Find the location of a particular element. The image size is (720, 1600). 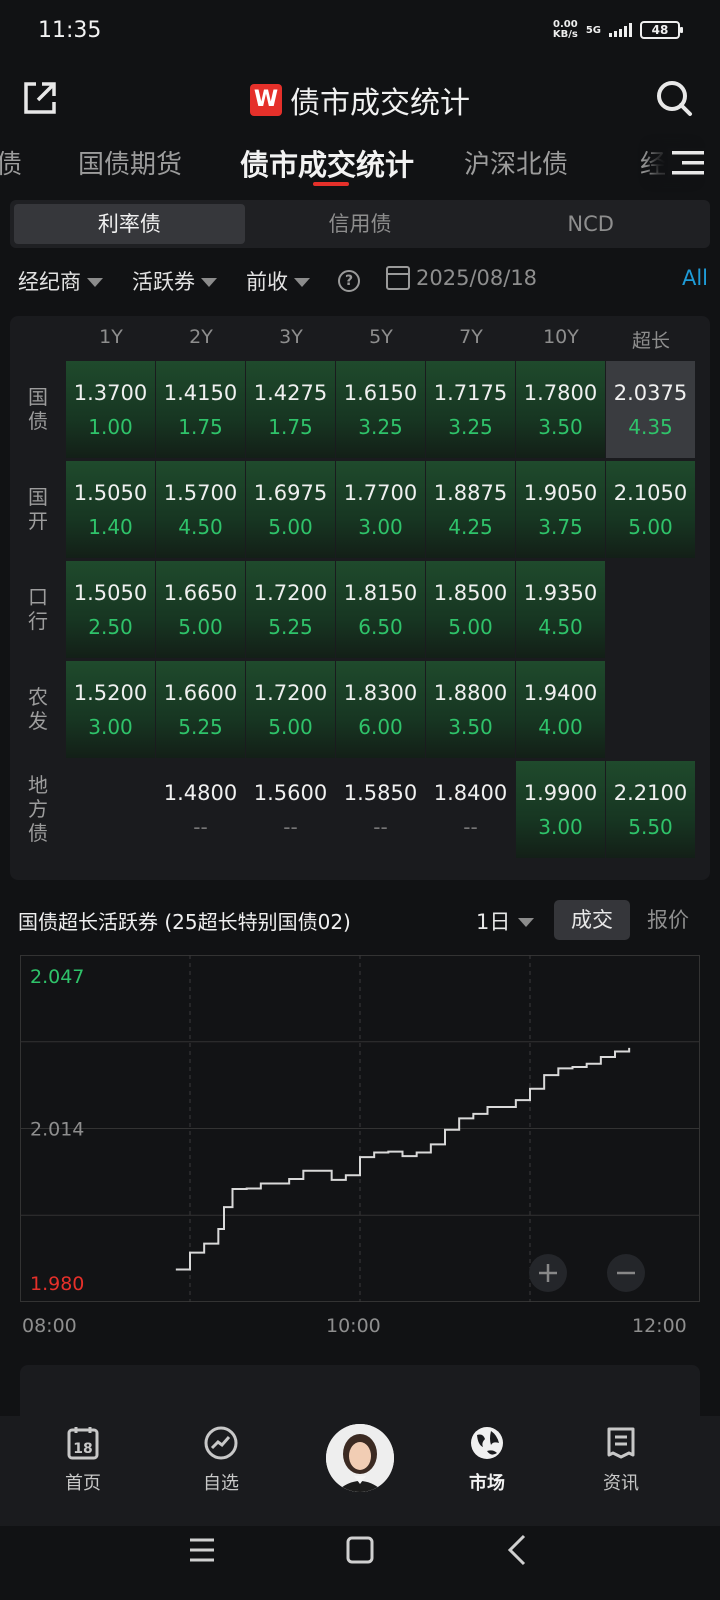

yield-value: 1.4275 is located at coordinates (290, 393).